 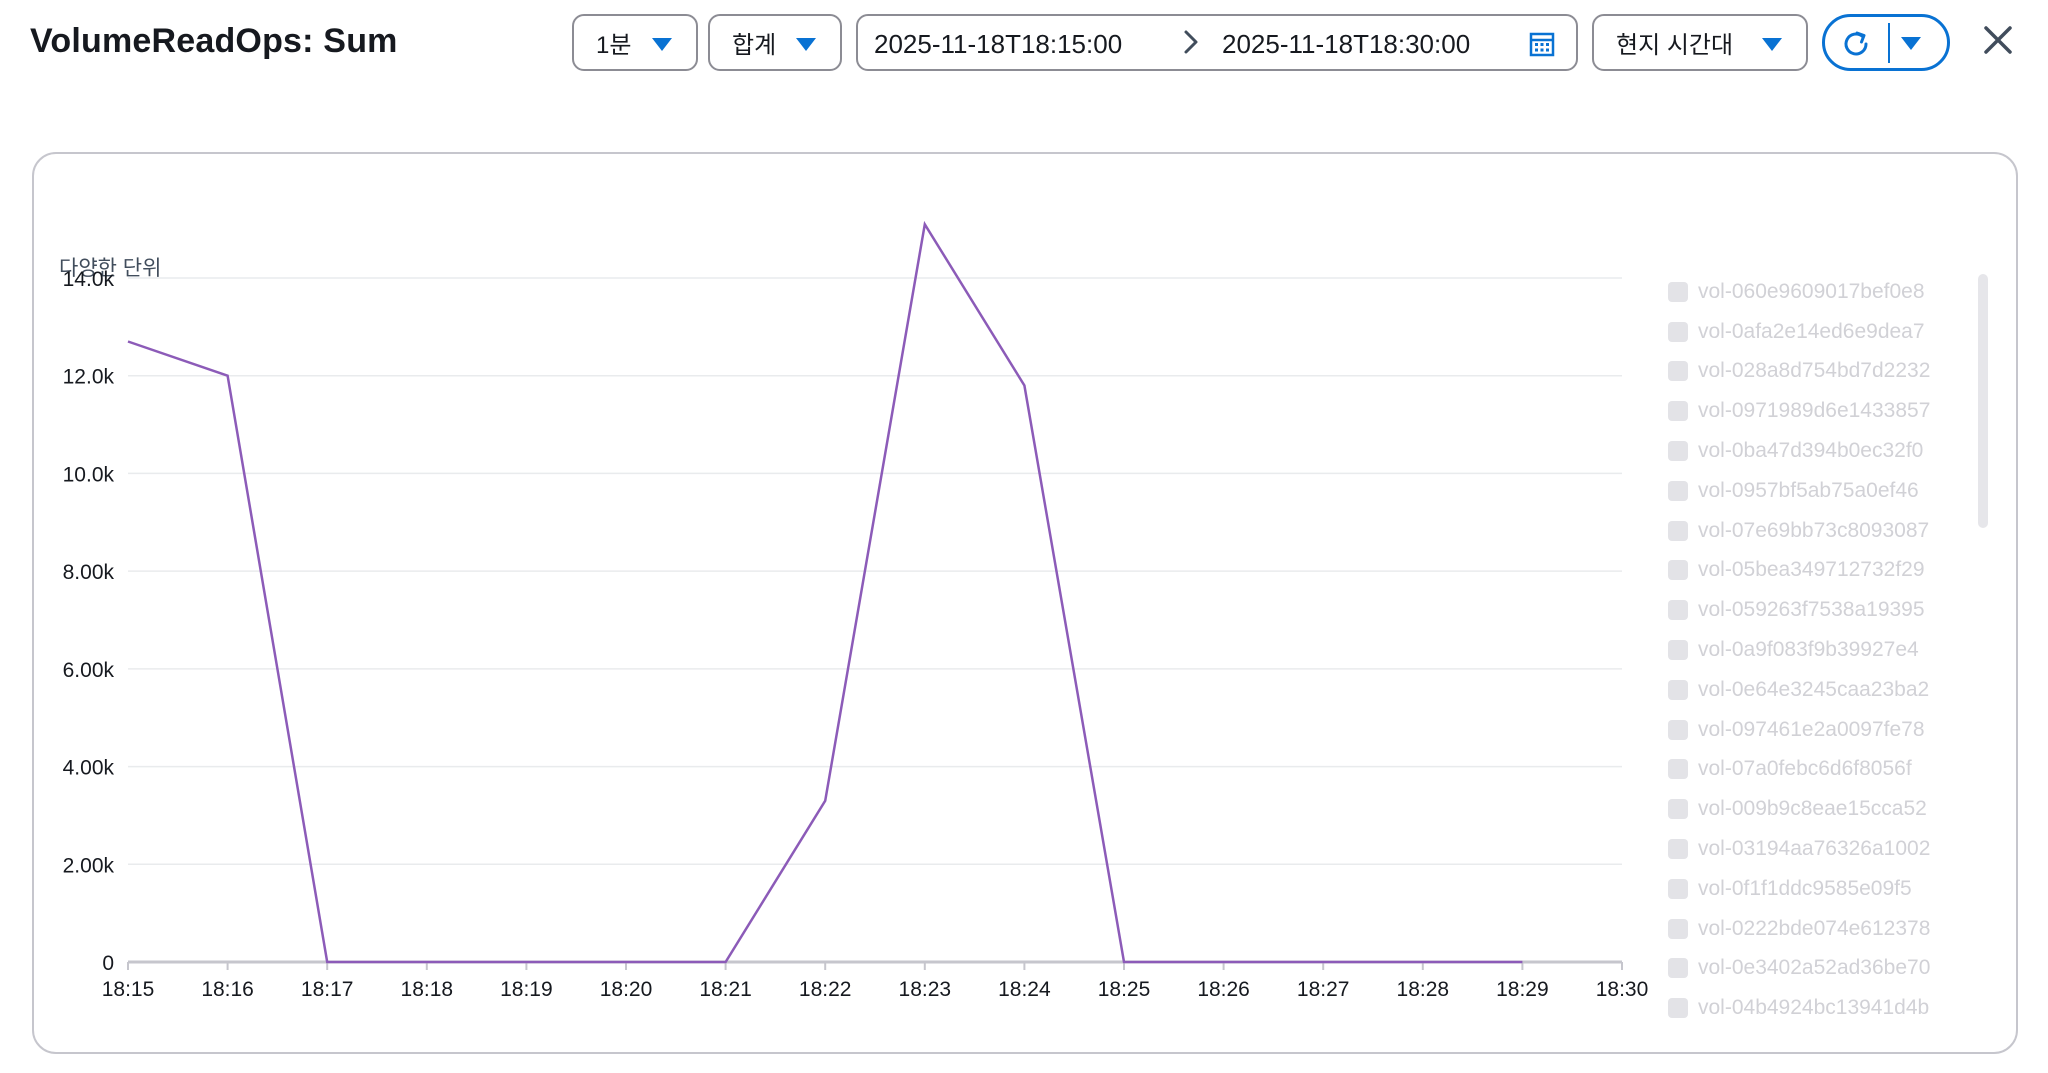 I want to click on legend-item: vol-0ba47d394b0ec32f0, so click(x=1818, y=451).